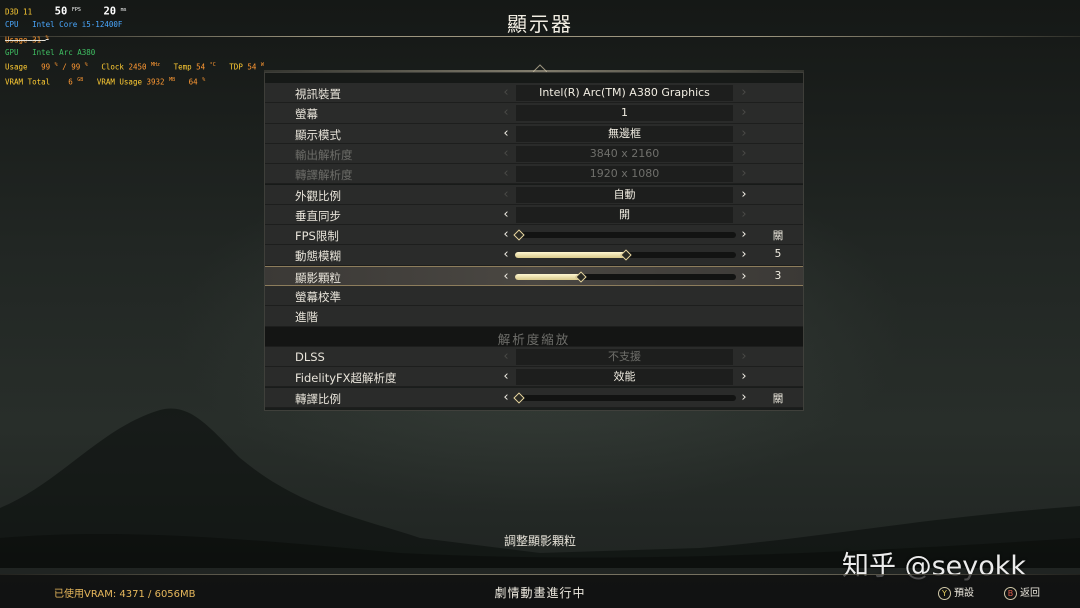  Describe the element at coordinates (155, 82) in the screenshot. I see `hud-vram-usage: 3932` at that location.